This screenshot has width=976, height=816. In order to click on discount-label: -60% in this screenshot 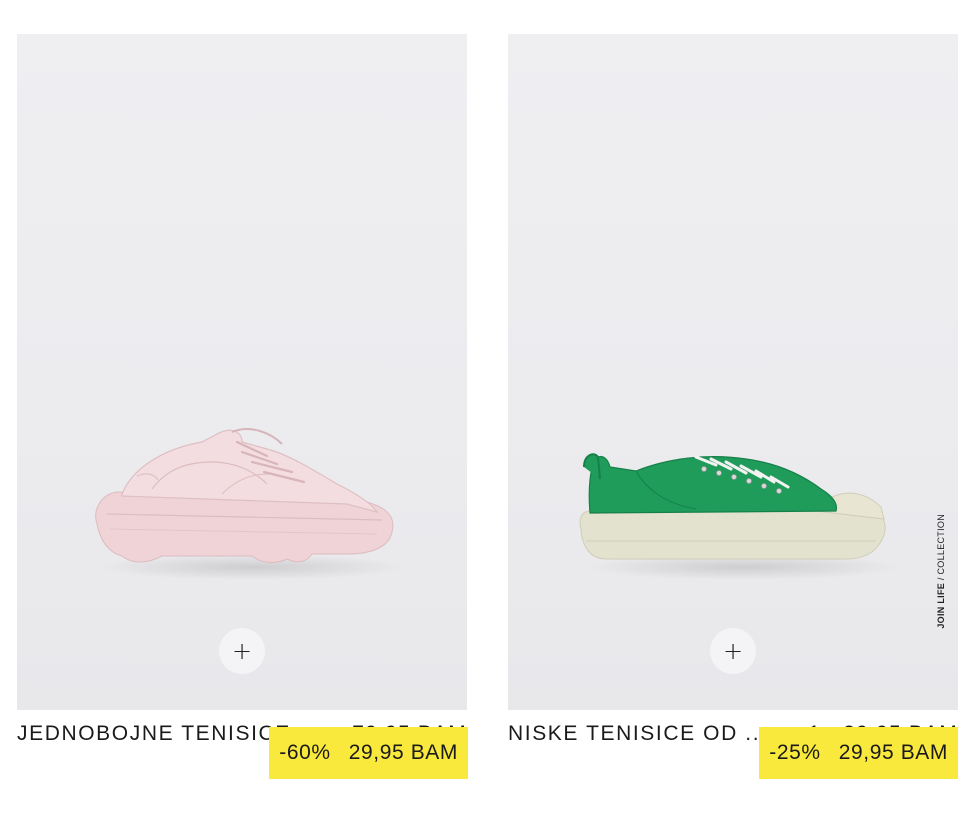, I will do `click(305, 752)`.